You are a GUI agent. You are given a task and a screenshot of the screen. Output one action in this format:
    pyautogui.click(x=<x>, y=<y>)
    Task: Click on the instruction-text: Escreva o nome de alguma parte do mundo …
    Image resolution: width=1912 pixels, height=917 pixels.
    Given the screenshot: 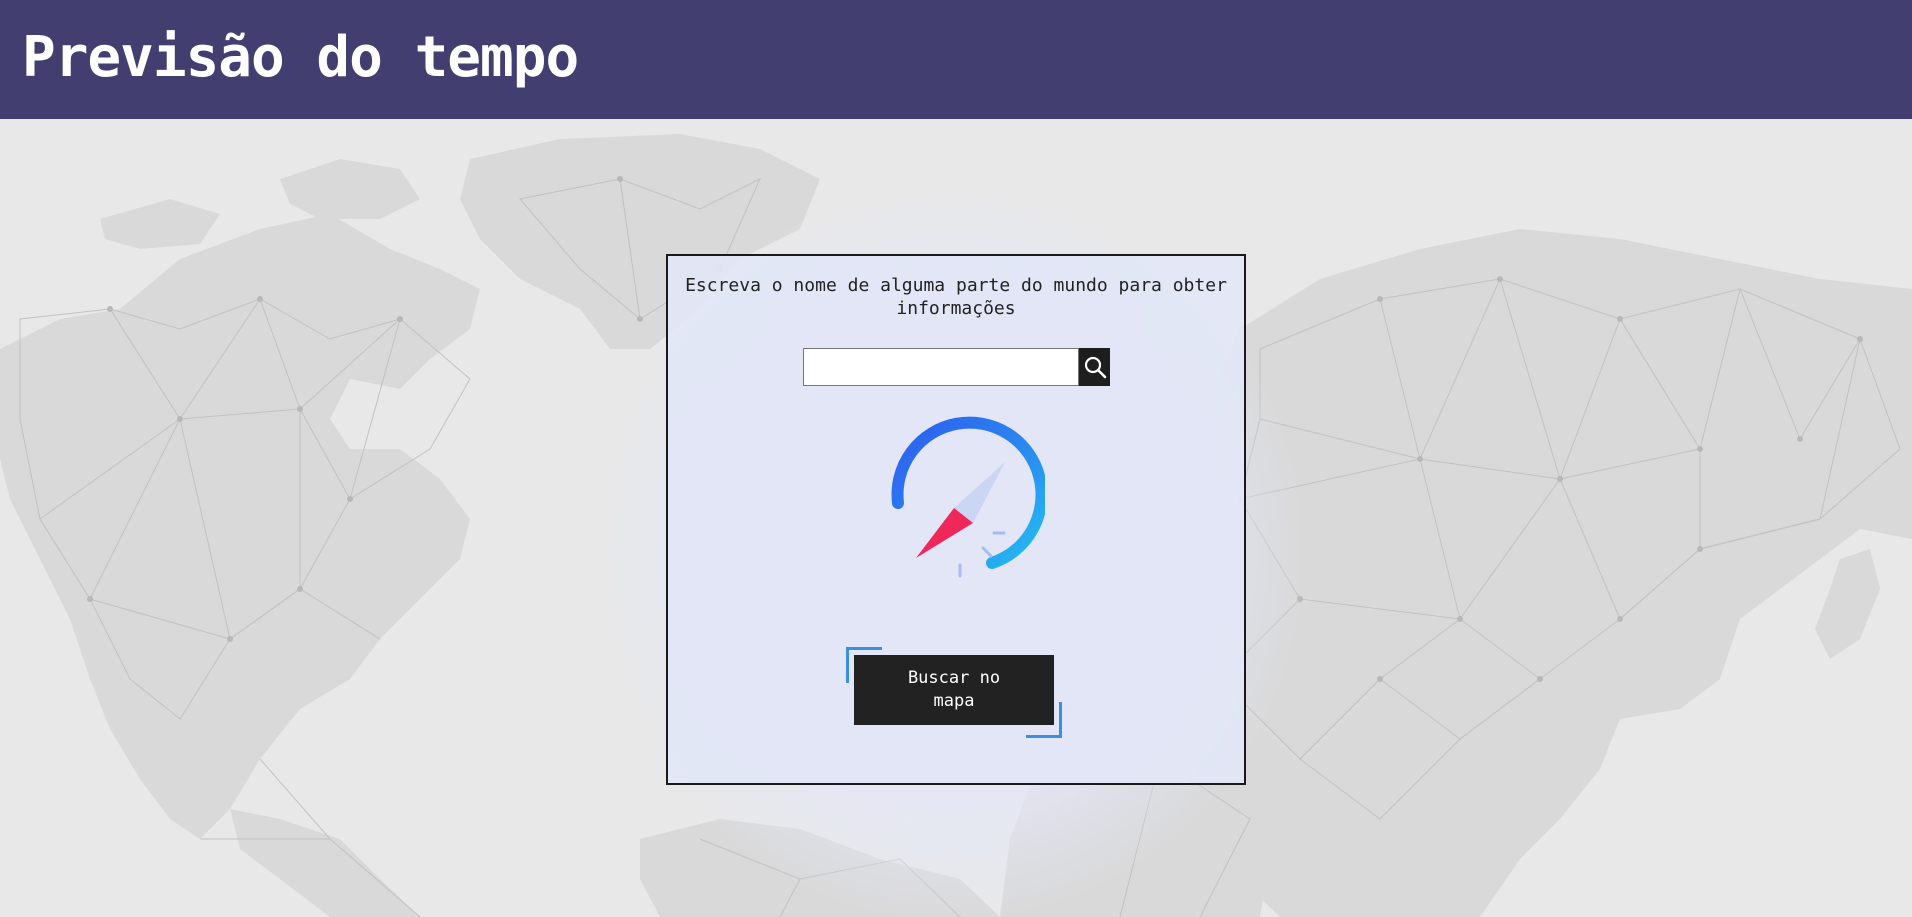 What is the action you would take?
    pyautogui.click(x=956, y=297)
    